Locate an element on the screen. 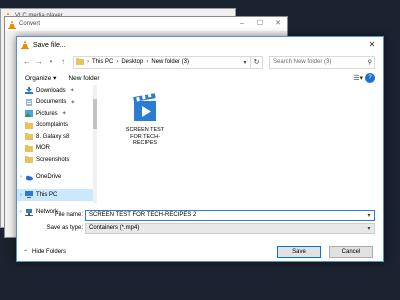 Image resolution: width=400 pixels, height=300 pixels. breadcrumb-this-pc: This PC is located at coordinates (102, 62).